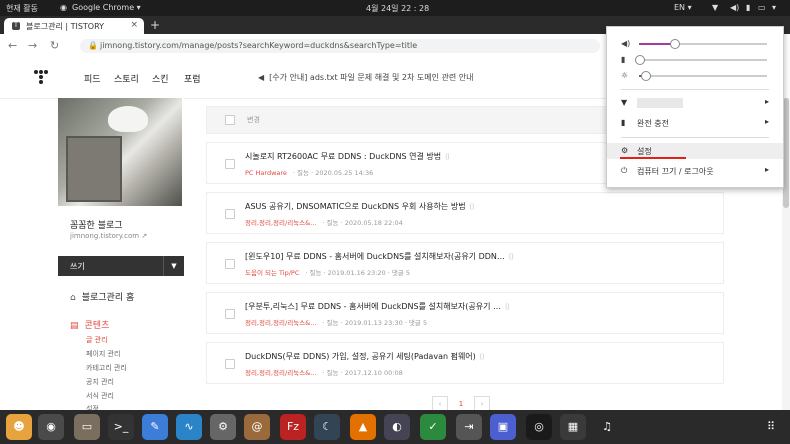 Image resolution: width=790 pixels, height=444 pixels. Describe the element at coordinates (771, 427) in the screenshot. I see `app-grid-icon: ⠿` at that location.